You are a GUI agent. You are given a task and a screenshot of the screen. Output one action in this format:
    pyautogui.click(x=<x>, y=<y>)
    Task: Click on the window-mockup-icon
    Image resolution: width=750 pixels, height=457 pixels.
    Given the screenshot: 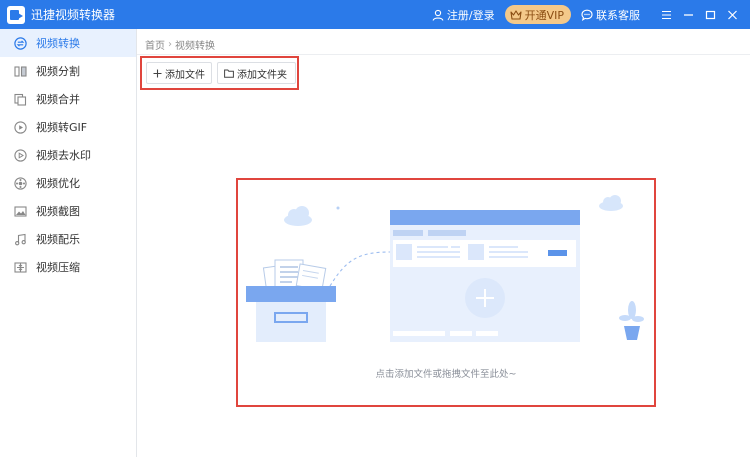 What is the action you would take?
    pyautogui.click(x=485, y=276)
    